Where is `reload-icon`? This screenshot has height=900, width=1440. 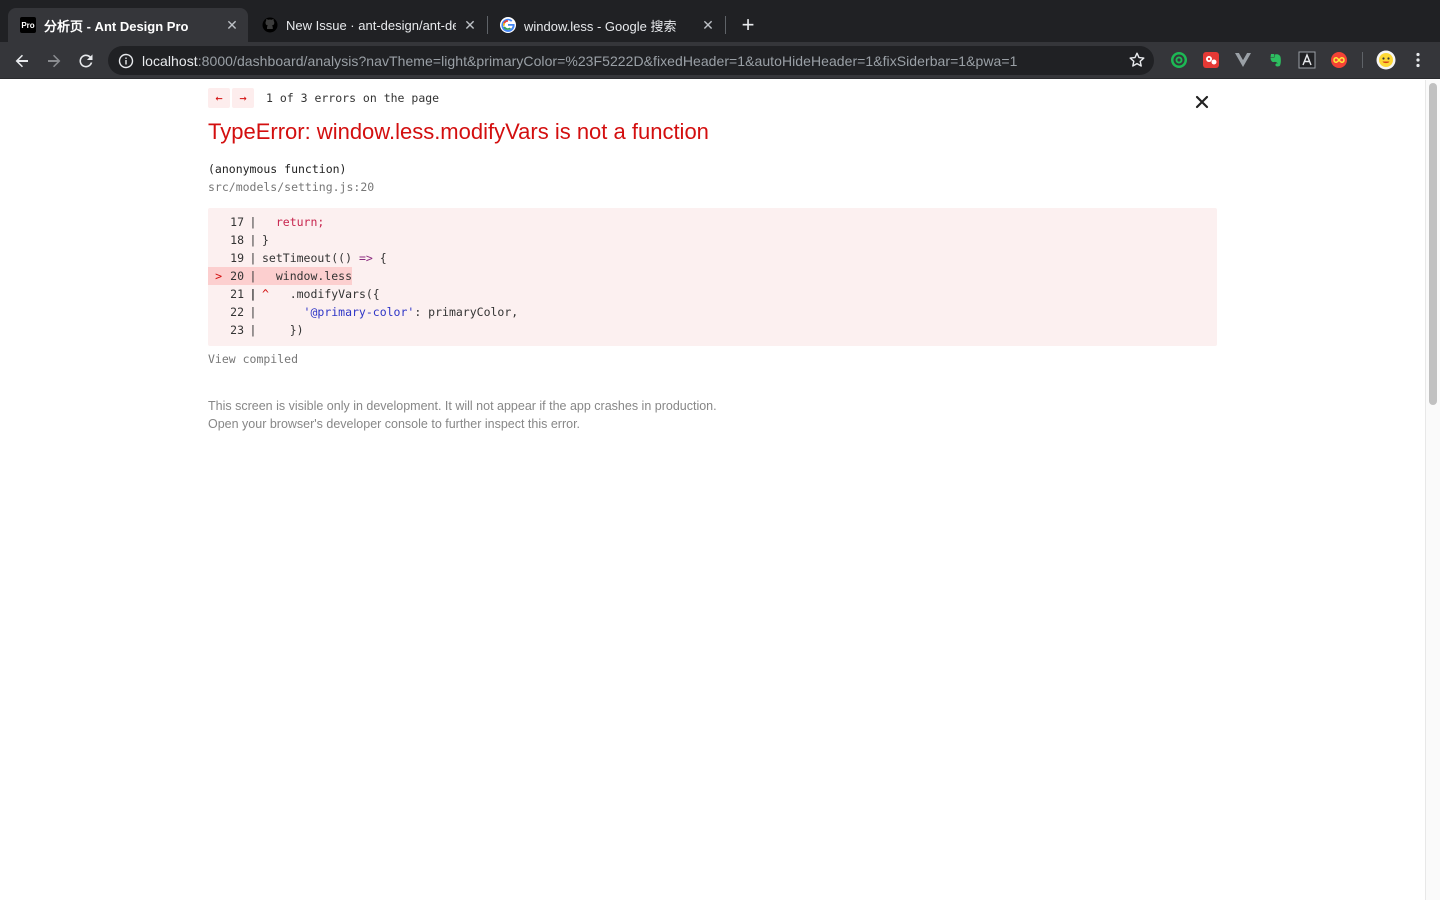 reload-icon is located at coordinates (86, 61).